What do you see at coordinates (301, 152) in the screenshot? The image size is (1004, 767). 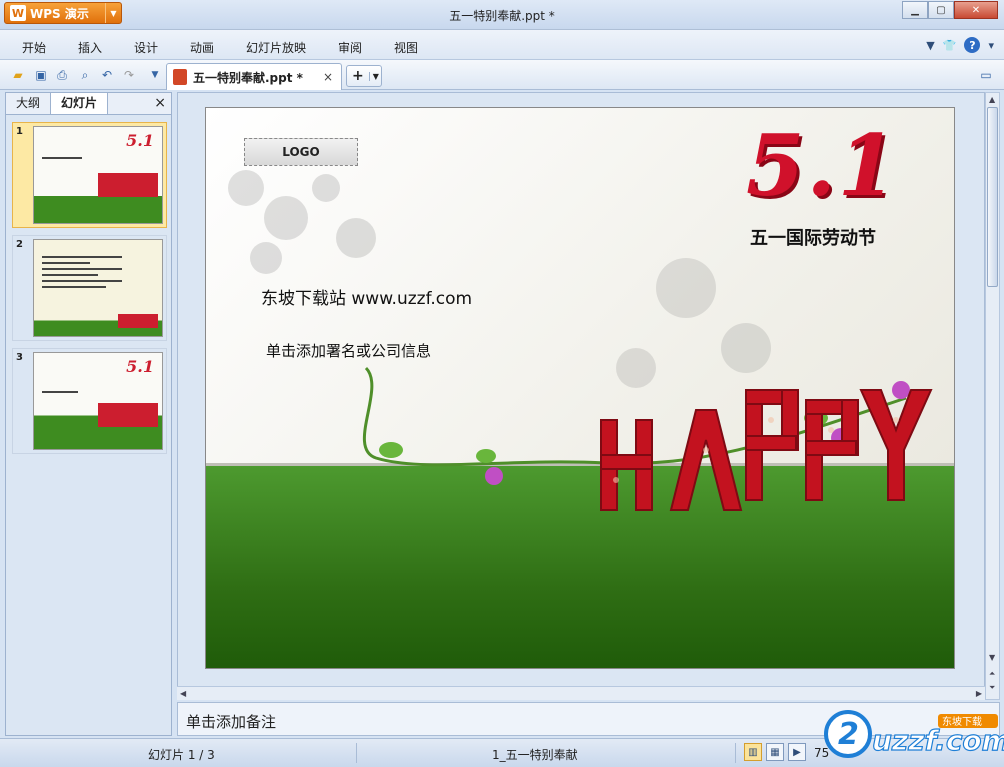 I see `logo-placeholder: LOGO` at bounding box center [301, 152].